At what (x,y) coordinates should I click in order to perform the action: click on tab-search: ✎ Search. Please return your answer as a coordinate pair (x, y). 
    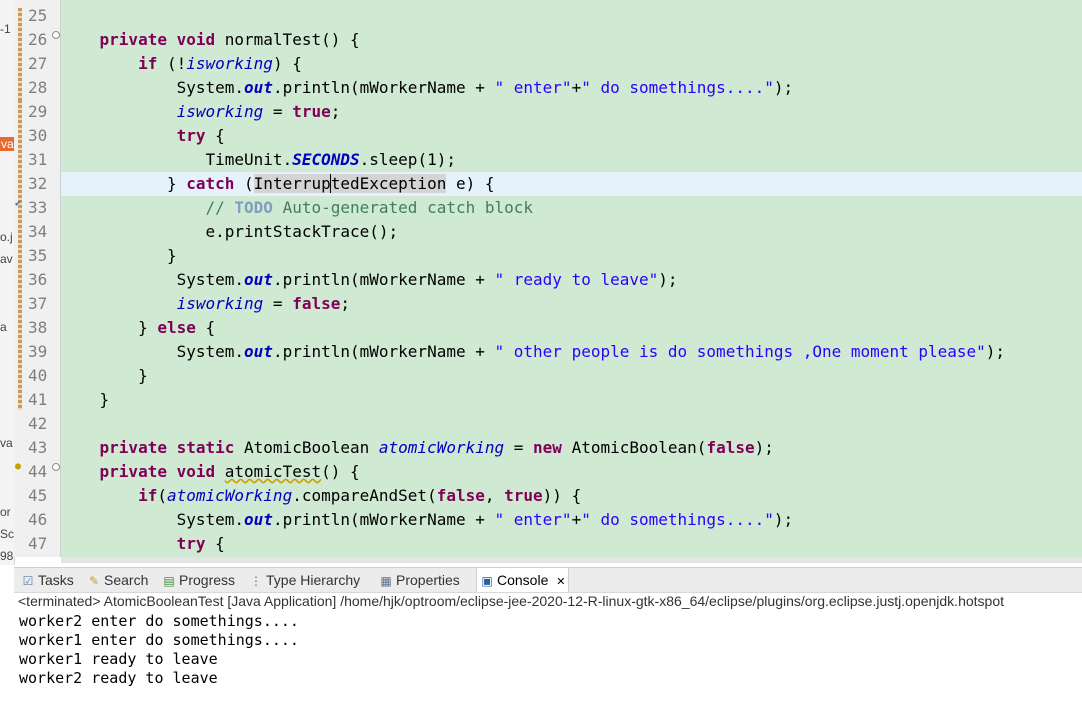
    Looking at the image, I should click on (117, 580).